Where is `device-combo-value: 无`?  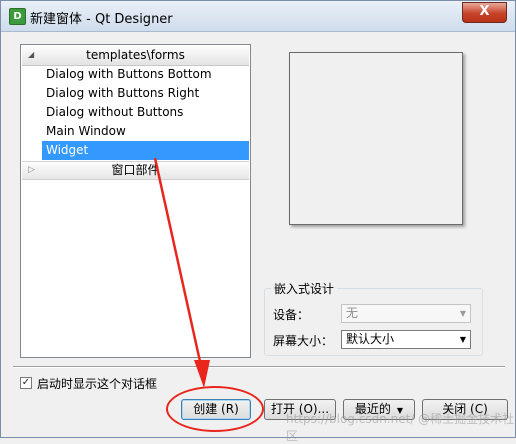
device-combo-value: 无 is located at coordinates (352, 313).